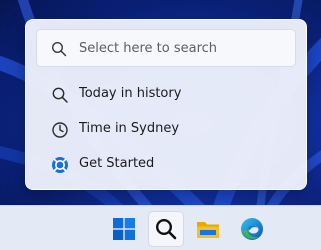 This screenshot has width=321, height=250. I want to click on file-explorer-button, so click(208, 229).